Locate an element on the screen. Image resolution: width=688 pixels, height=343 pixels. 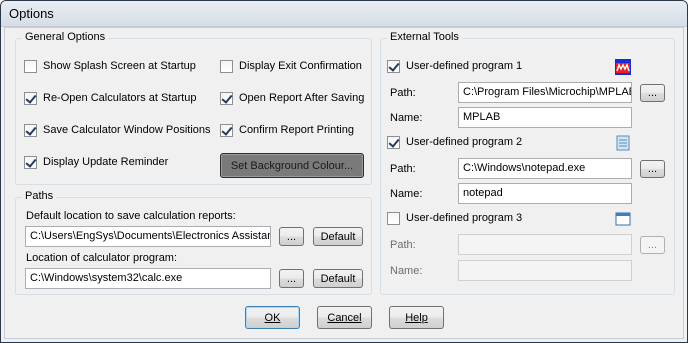
program-1-name-label: Name: is located at coordinates (406, 118).